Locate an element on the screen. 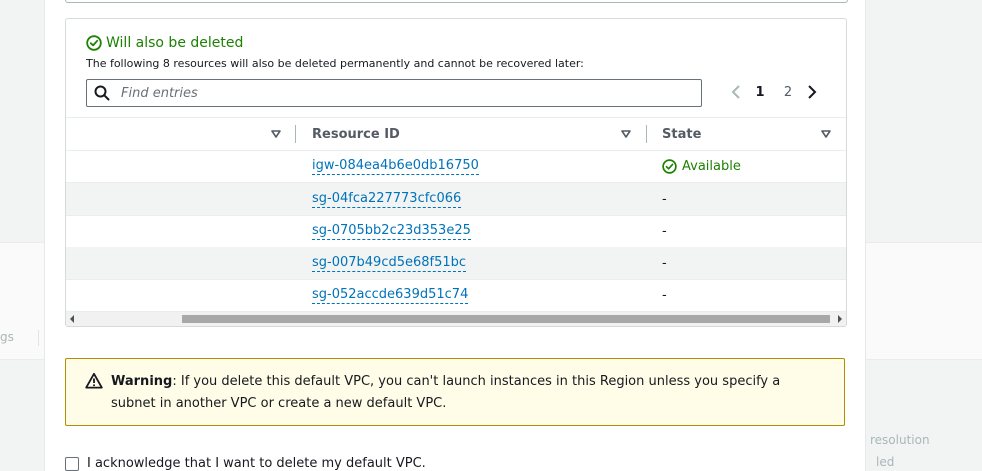  chevron-right-icon is located at coordinates (812, 92).